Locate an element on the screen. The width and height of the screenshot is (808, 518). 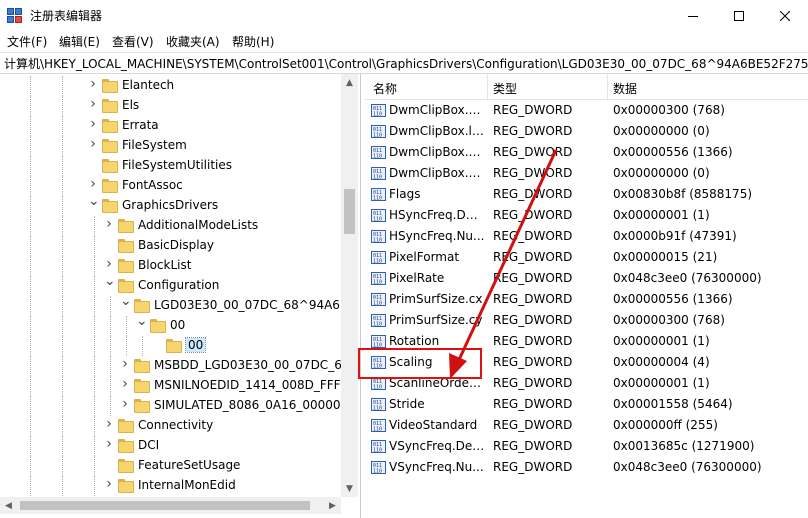
tree-item: › MSNILNOEDID_1414_008D_FFFF is located at coordinates (170, 386).